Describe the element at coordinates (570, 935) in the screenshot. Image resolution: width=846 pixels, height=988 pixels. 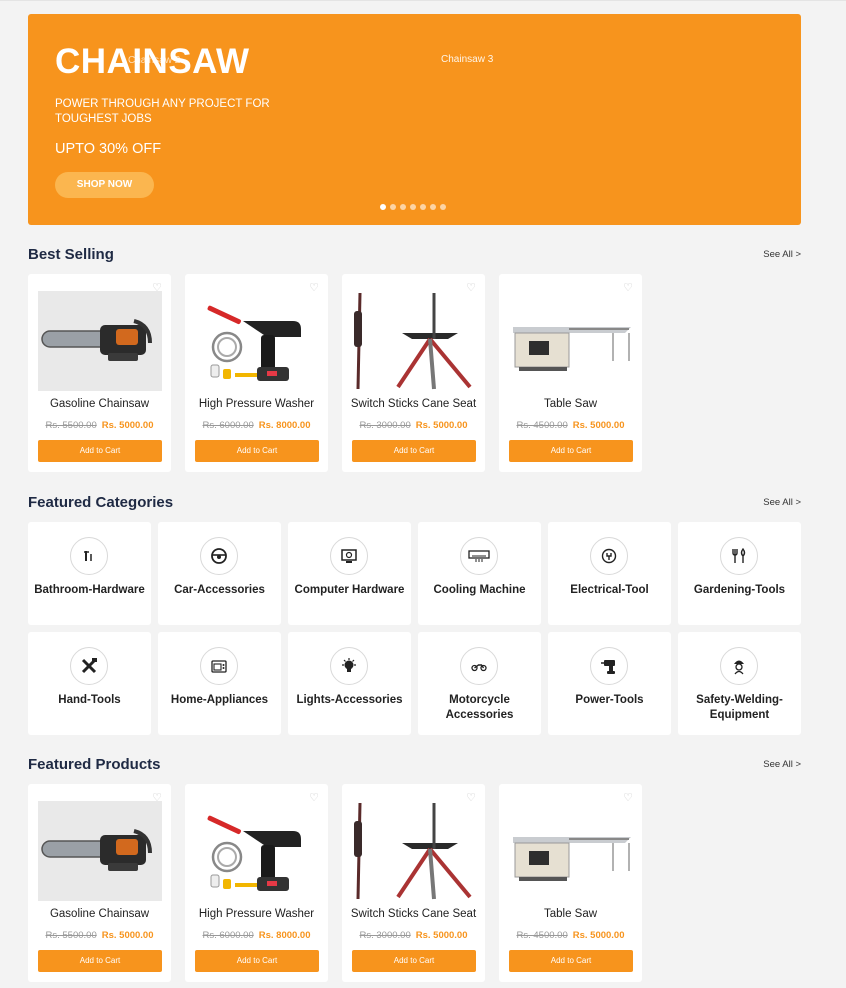
I see `product-price: Rs. 4500.00 Rs. 5000.00` at that location.